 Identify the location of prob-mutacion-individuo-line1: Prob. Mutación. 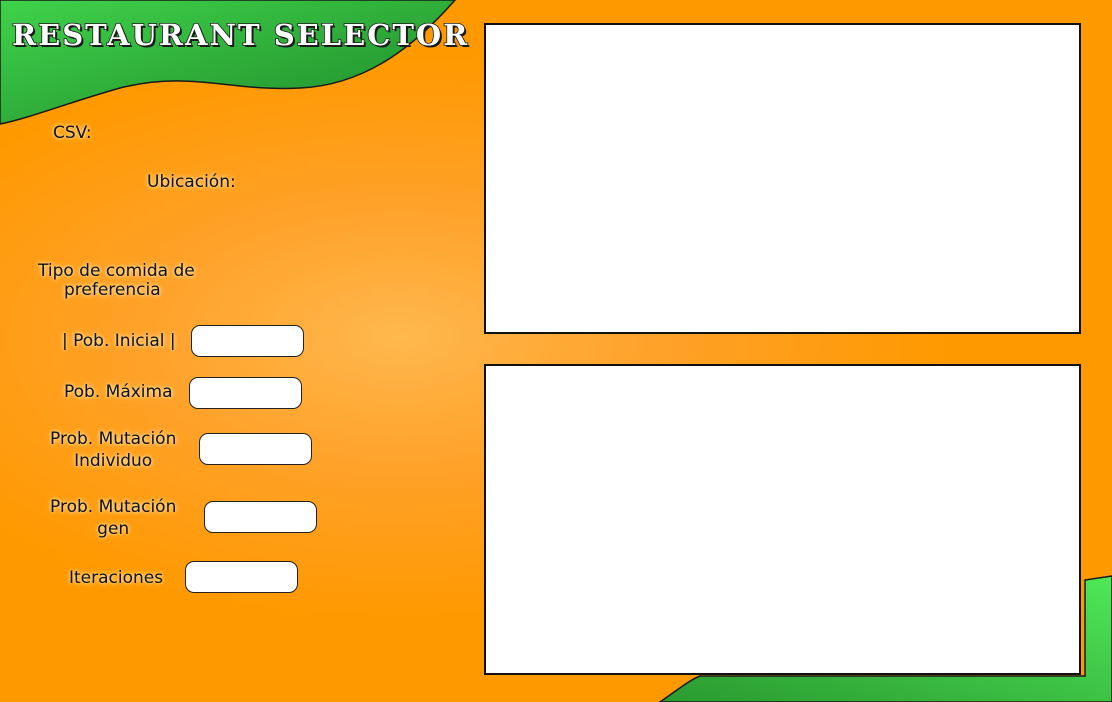
(113, 439).